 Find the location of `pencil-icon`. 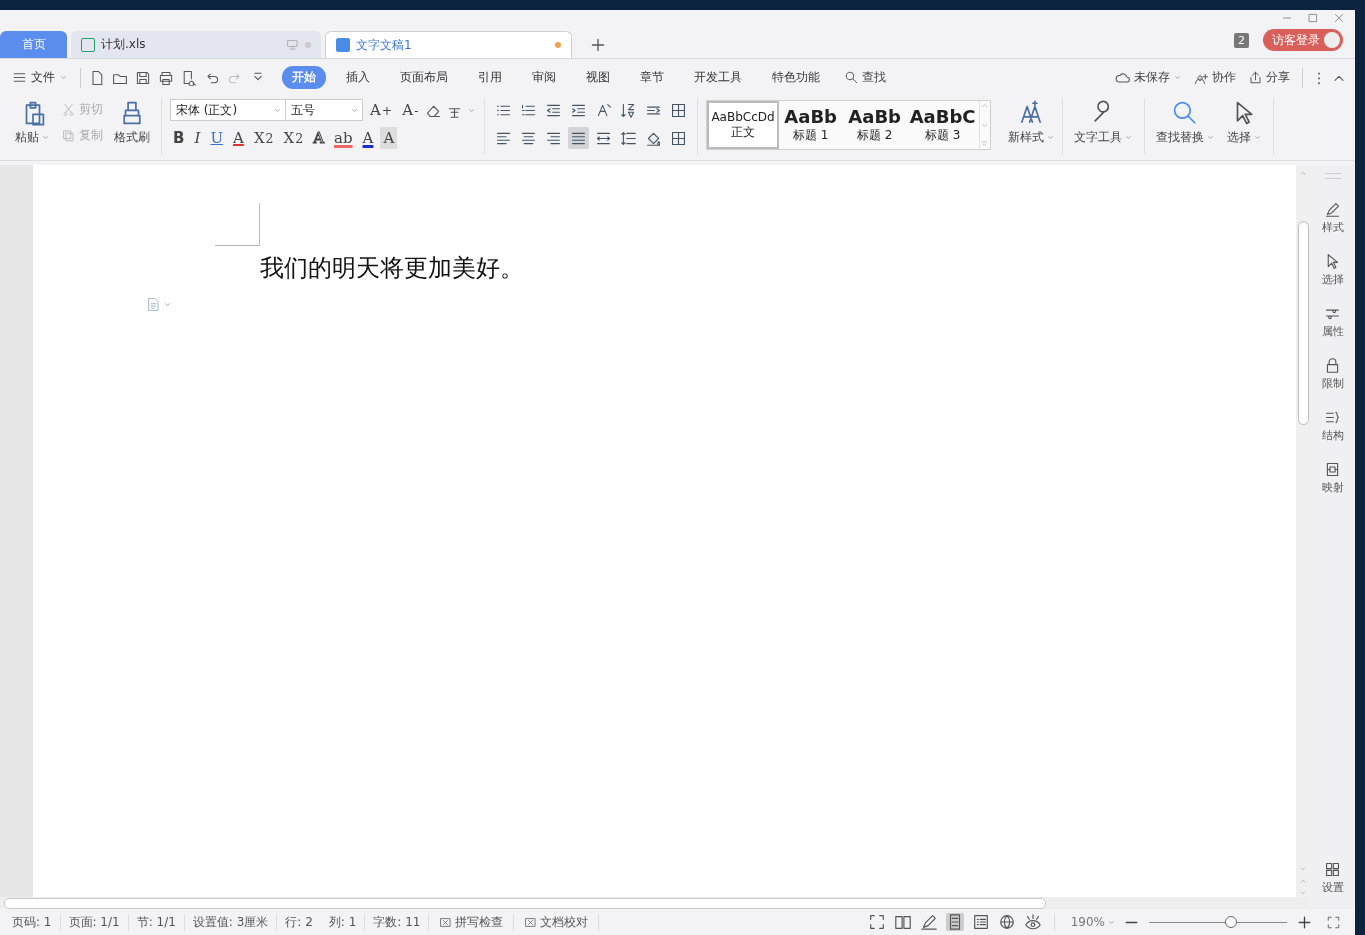

pencil-icon is located at coordinates (928, 922).